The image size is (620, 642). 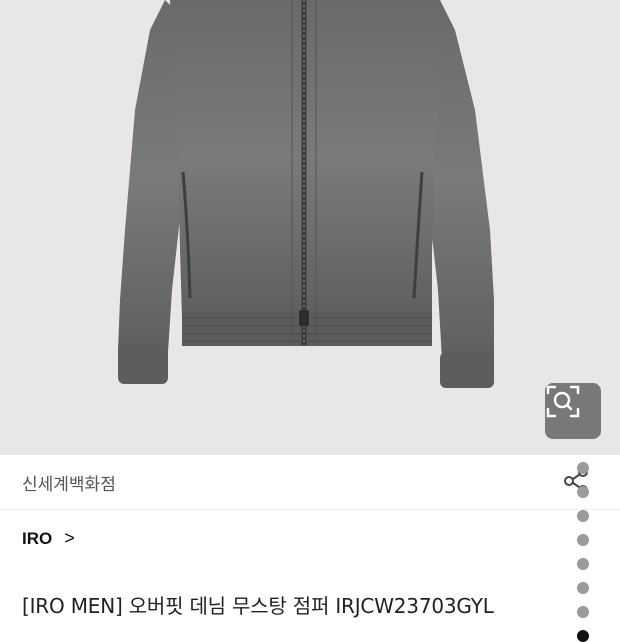 I want to click on brand-link: IRO >, so click(x=48, y=538).